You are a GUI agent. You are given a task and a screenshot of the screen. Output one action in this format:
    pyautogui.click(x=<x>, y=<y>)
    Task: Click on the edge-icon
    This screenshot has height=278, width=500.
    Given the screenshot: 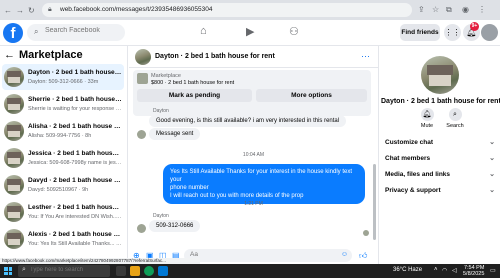 What is the action you would take?
    pyautogui.click(x=163, y=271)
    